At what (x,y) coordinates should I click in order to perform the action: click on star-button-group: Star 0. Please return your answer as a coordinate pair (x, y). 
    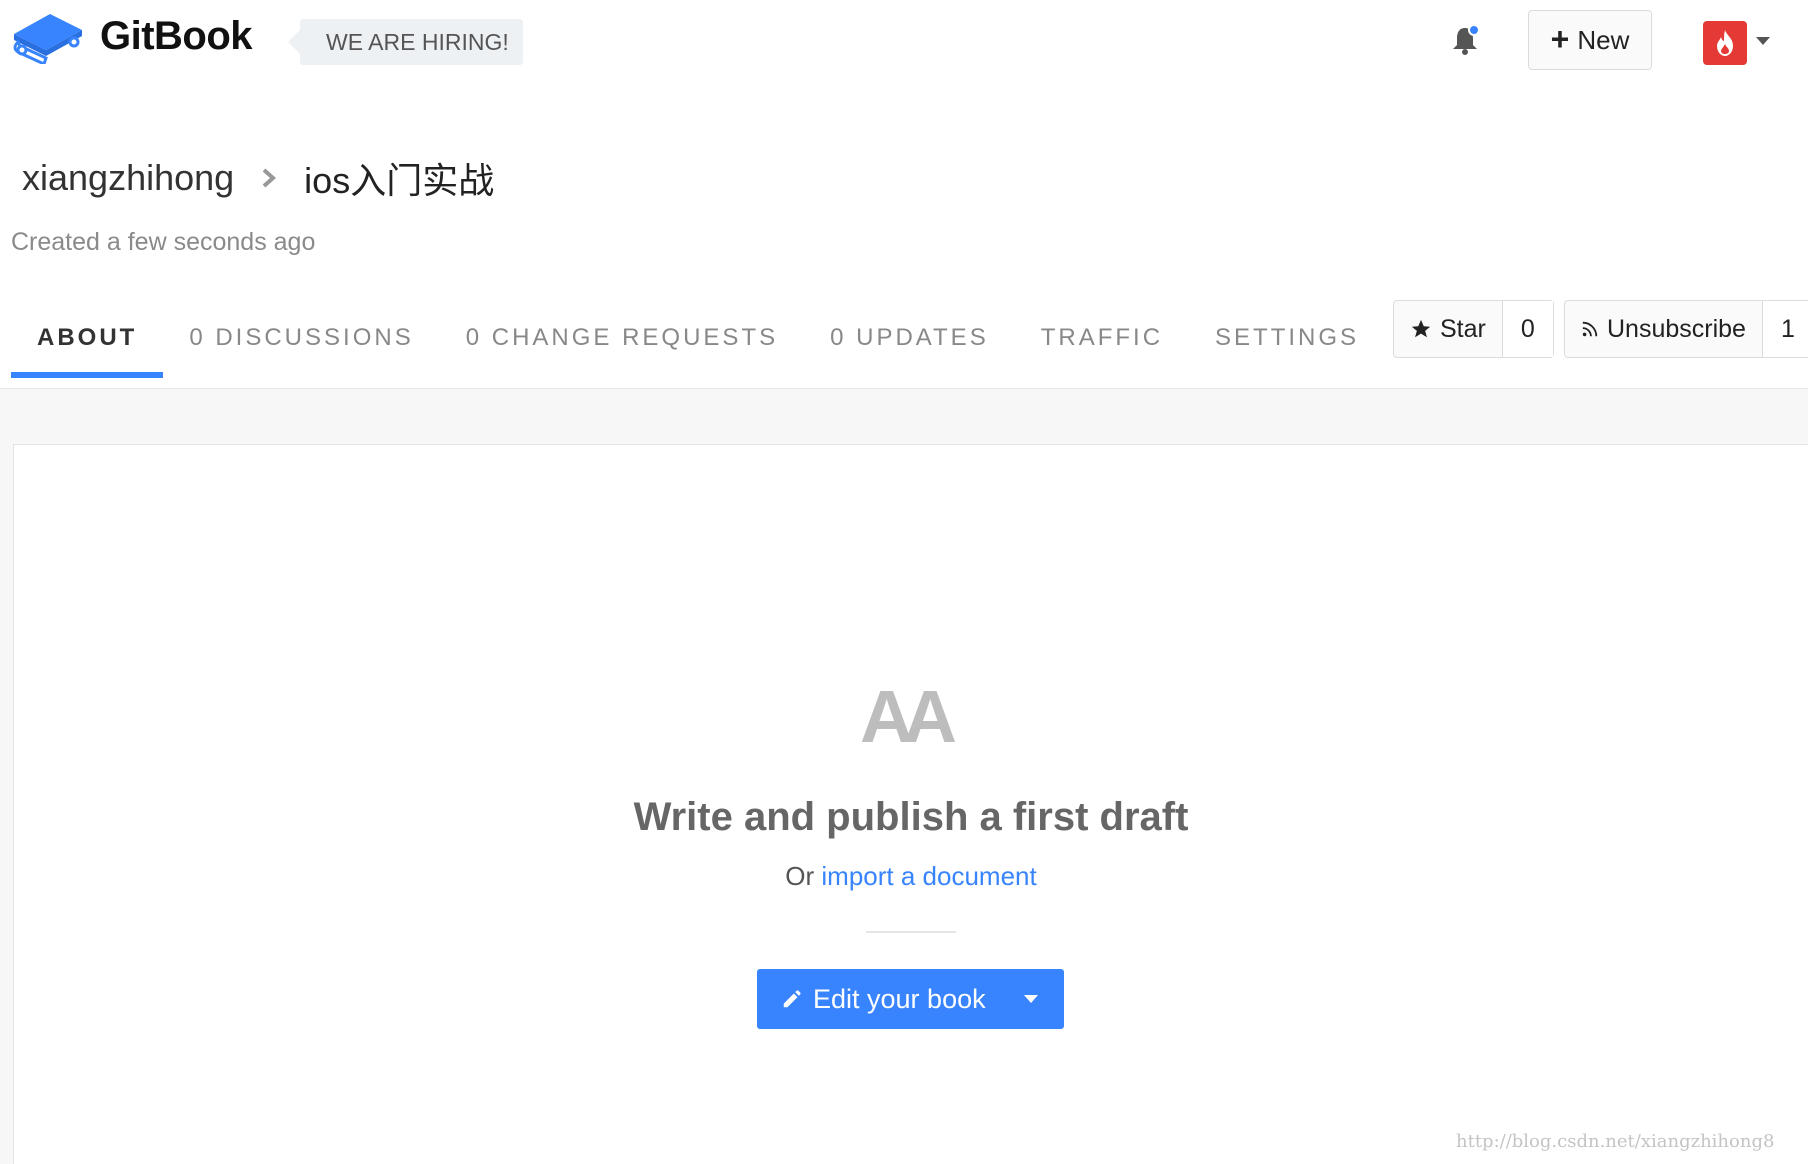
    Looking at the image, I should click on (1473, 329).